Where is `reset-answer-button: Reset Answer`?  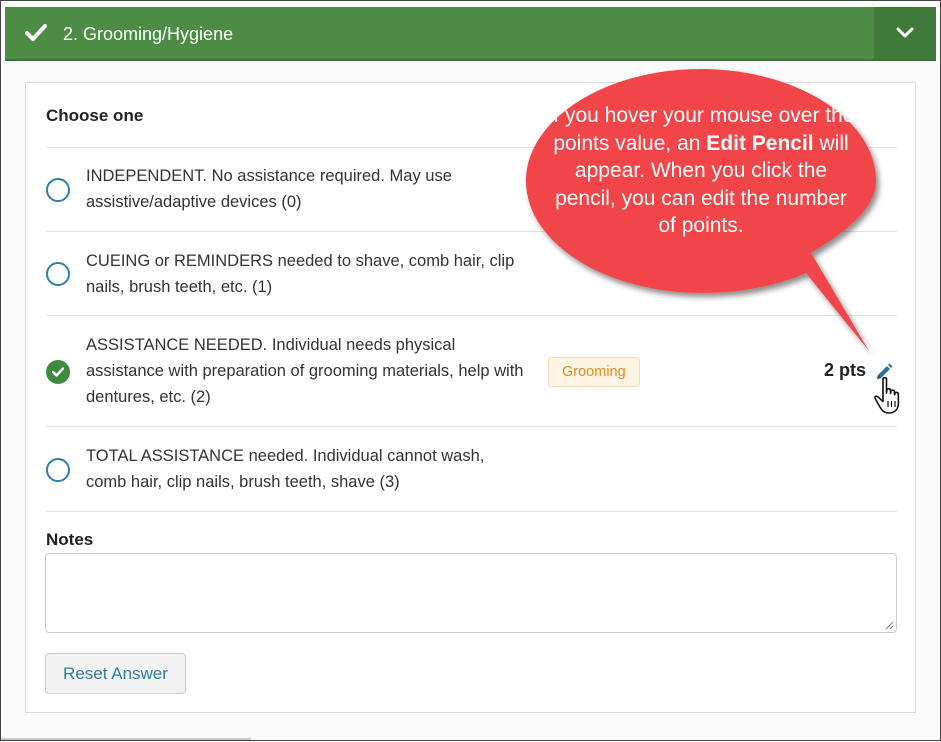 reset-answer-button: Reset Answer is located at coordinates (115, 673).